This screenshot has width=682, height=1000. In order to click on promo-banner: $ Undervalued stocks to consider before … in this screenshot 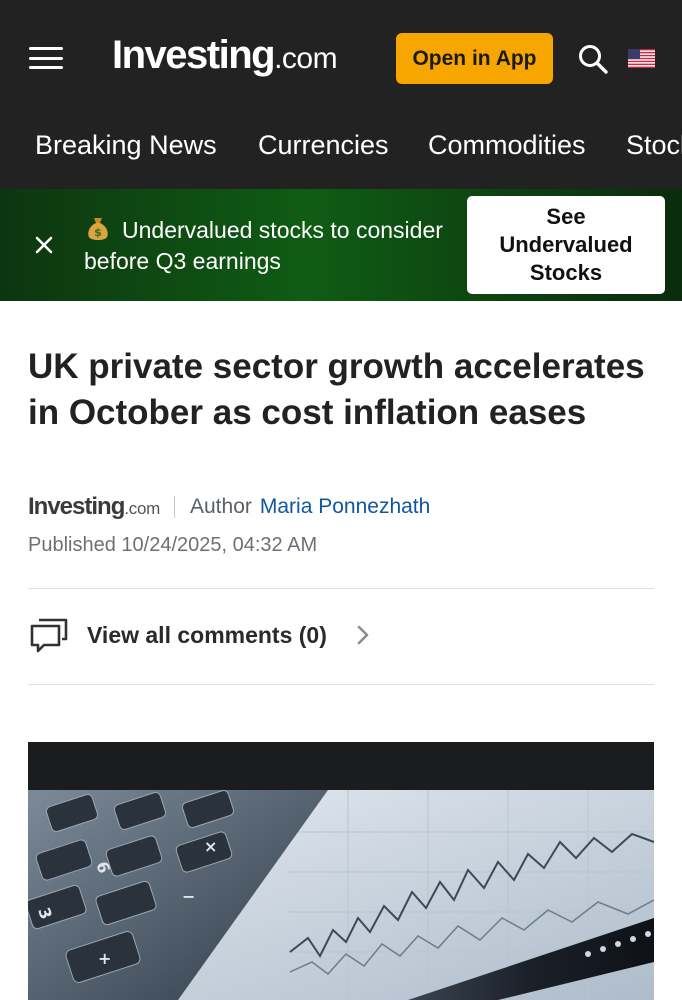, I will do `click(341, 245)`.